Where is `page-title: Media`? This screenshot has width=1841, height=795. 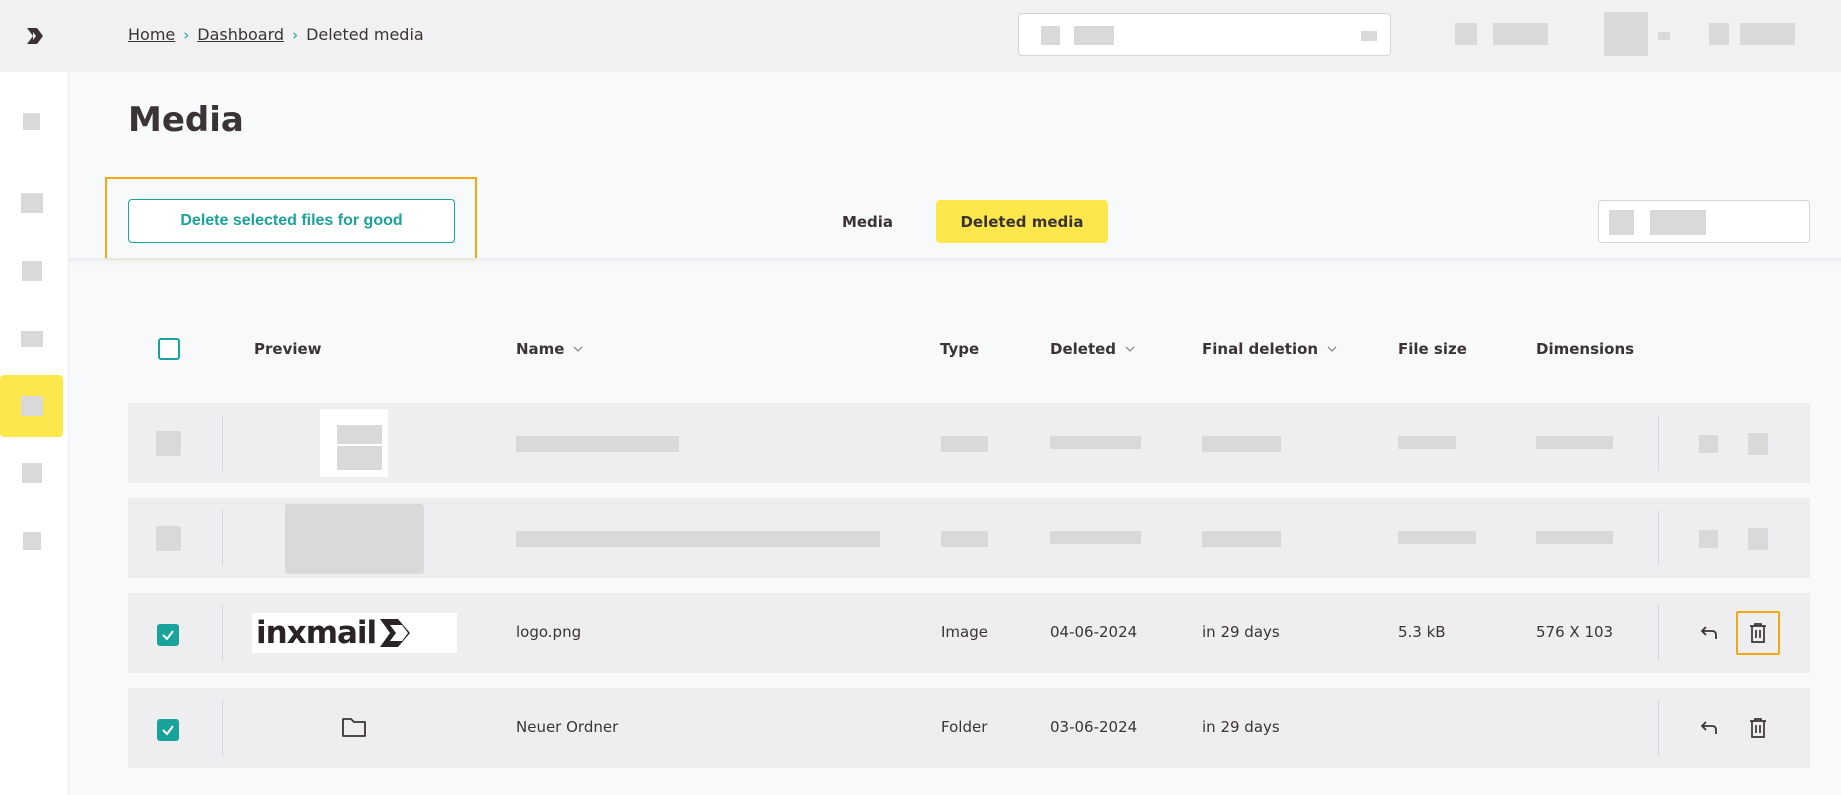 page-title: Media is located at coordinates (186, 120).